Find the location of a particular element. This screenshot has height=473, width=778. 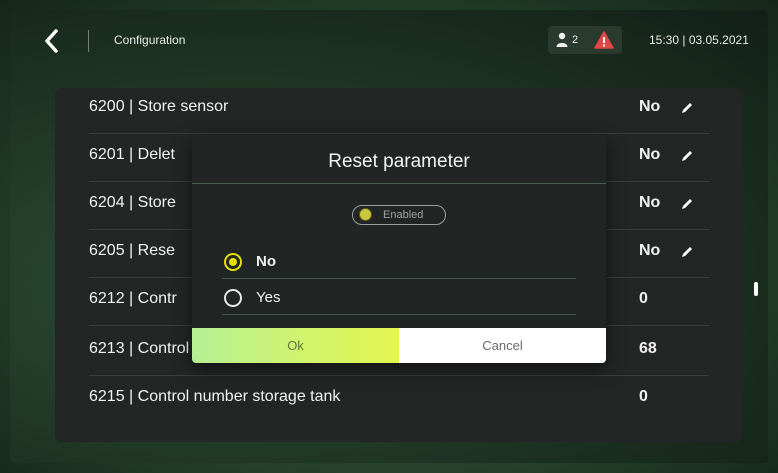

toggle-knob is located at coordinates (365, 214).